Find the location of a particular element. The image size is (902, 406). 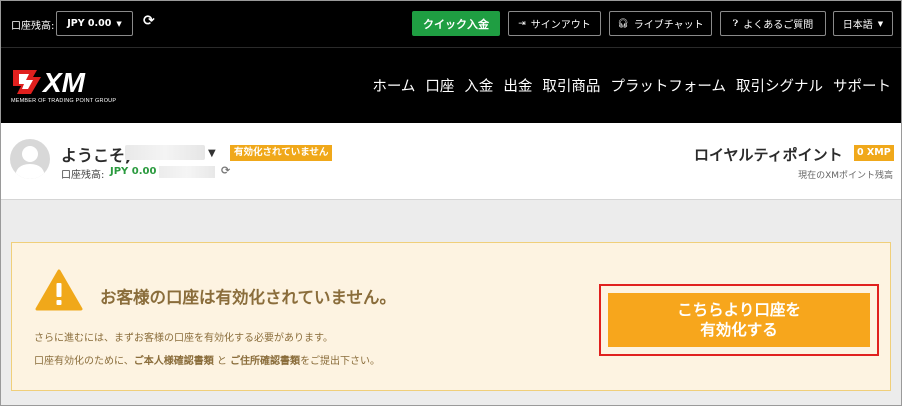

warning-icon is located at coordinates (59, 290).